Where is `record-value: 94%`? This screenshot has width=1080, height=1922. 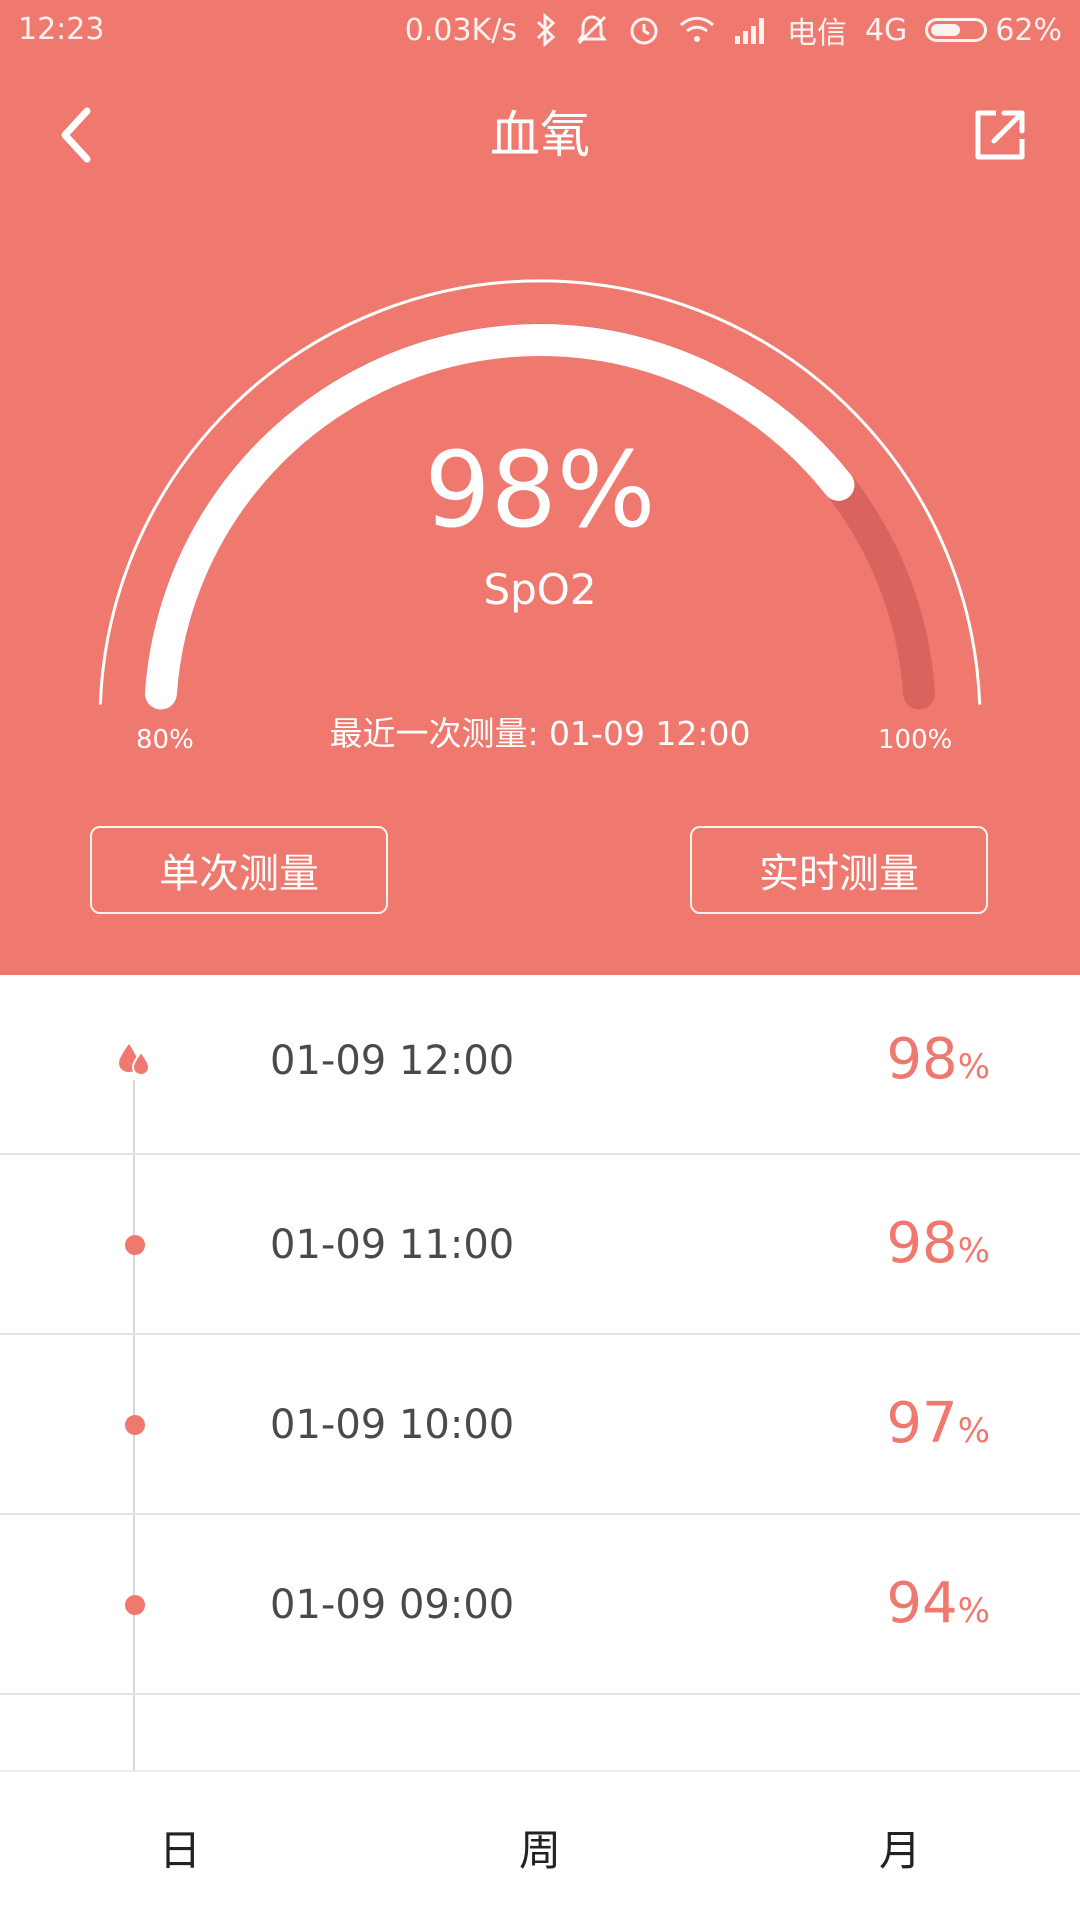 record-value: 94% is located at coordinates (938, 1607).